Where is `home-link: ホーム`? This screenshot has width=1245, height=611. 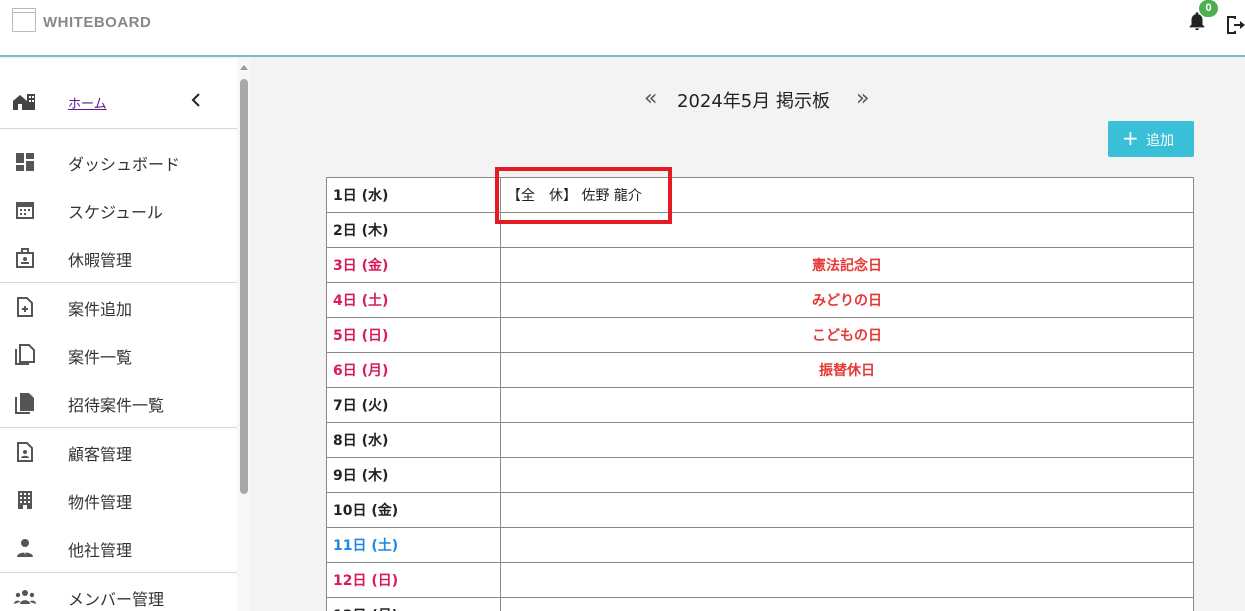 home-link: ホーム is located at coordinates (87, 102).